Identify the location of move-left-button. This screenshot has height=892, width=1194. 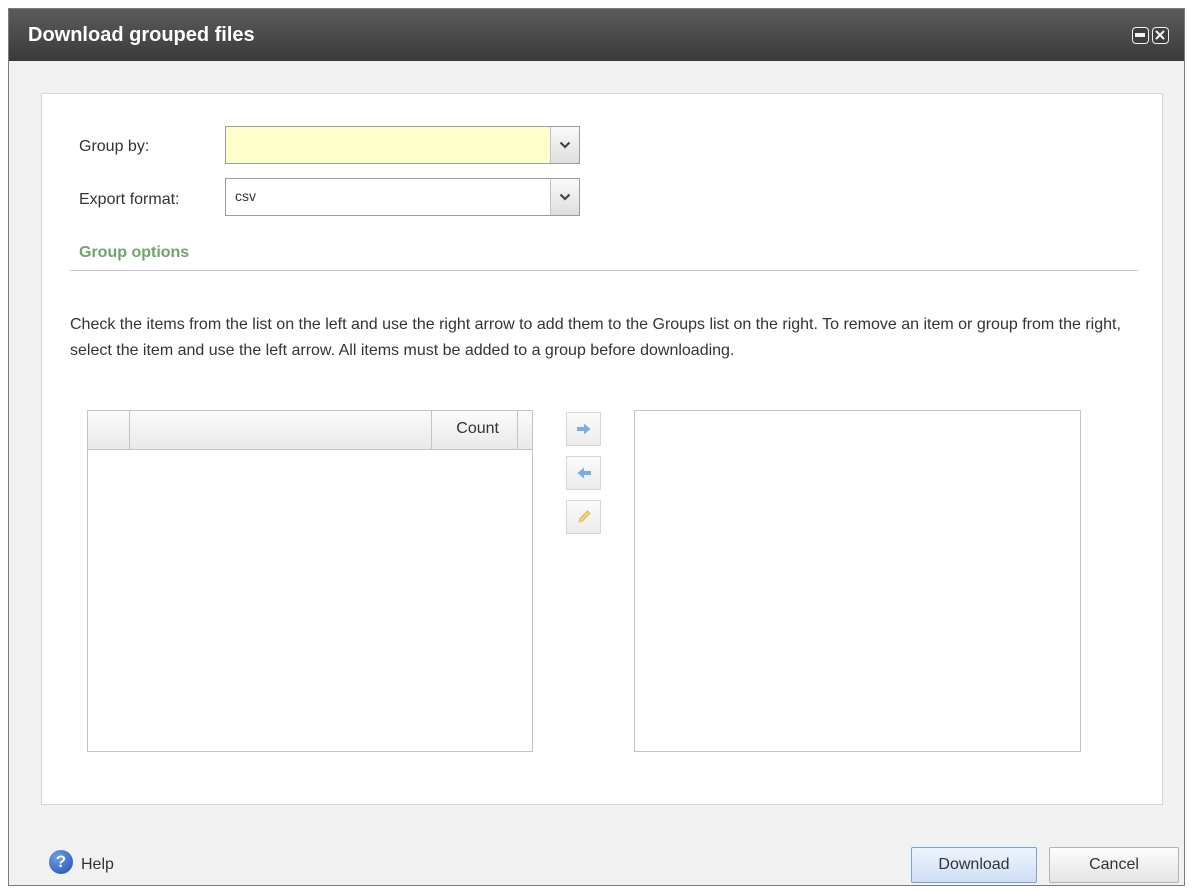
(583, 473).